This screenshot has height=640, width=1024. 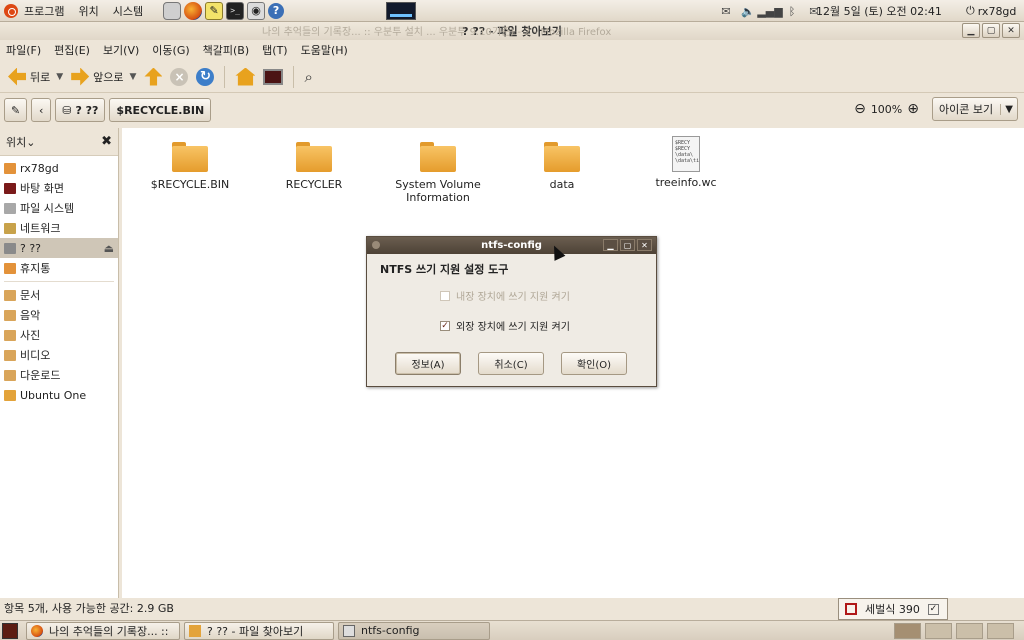 I want to click on clock: 12월 5일 (토) 오전 02:41, so click(x=879, y=11).